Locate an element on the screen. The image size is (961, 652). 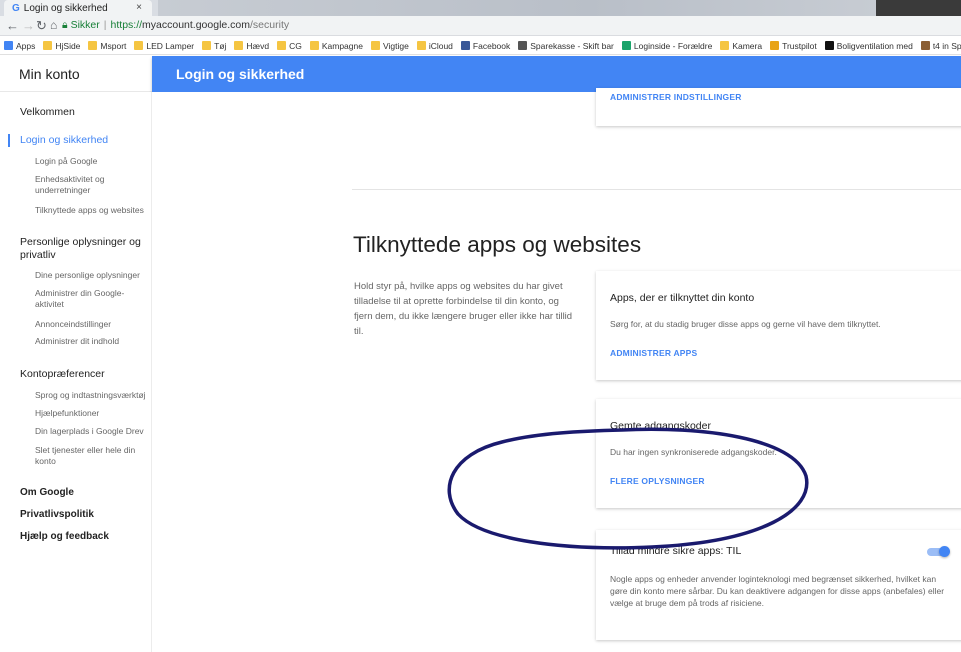
bookmark-label: CG is located at coordinates (295, 46).